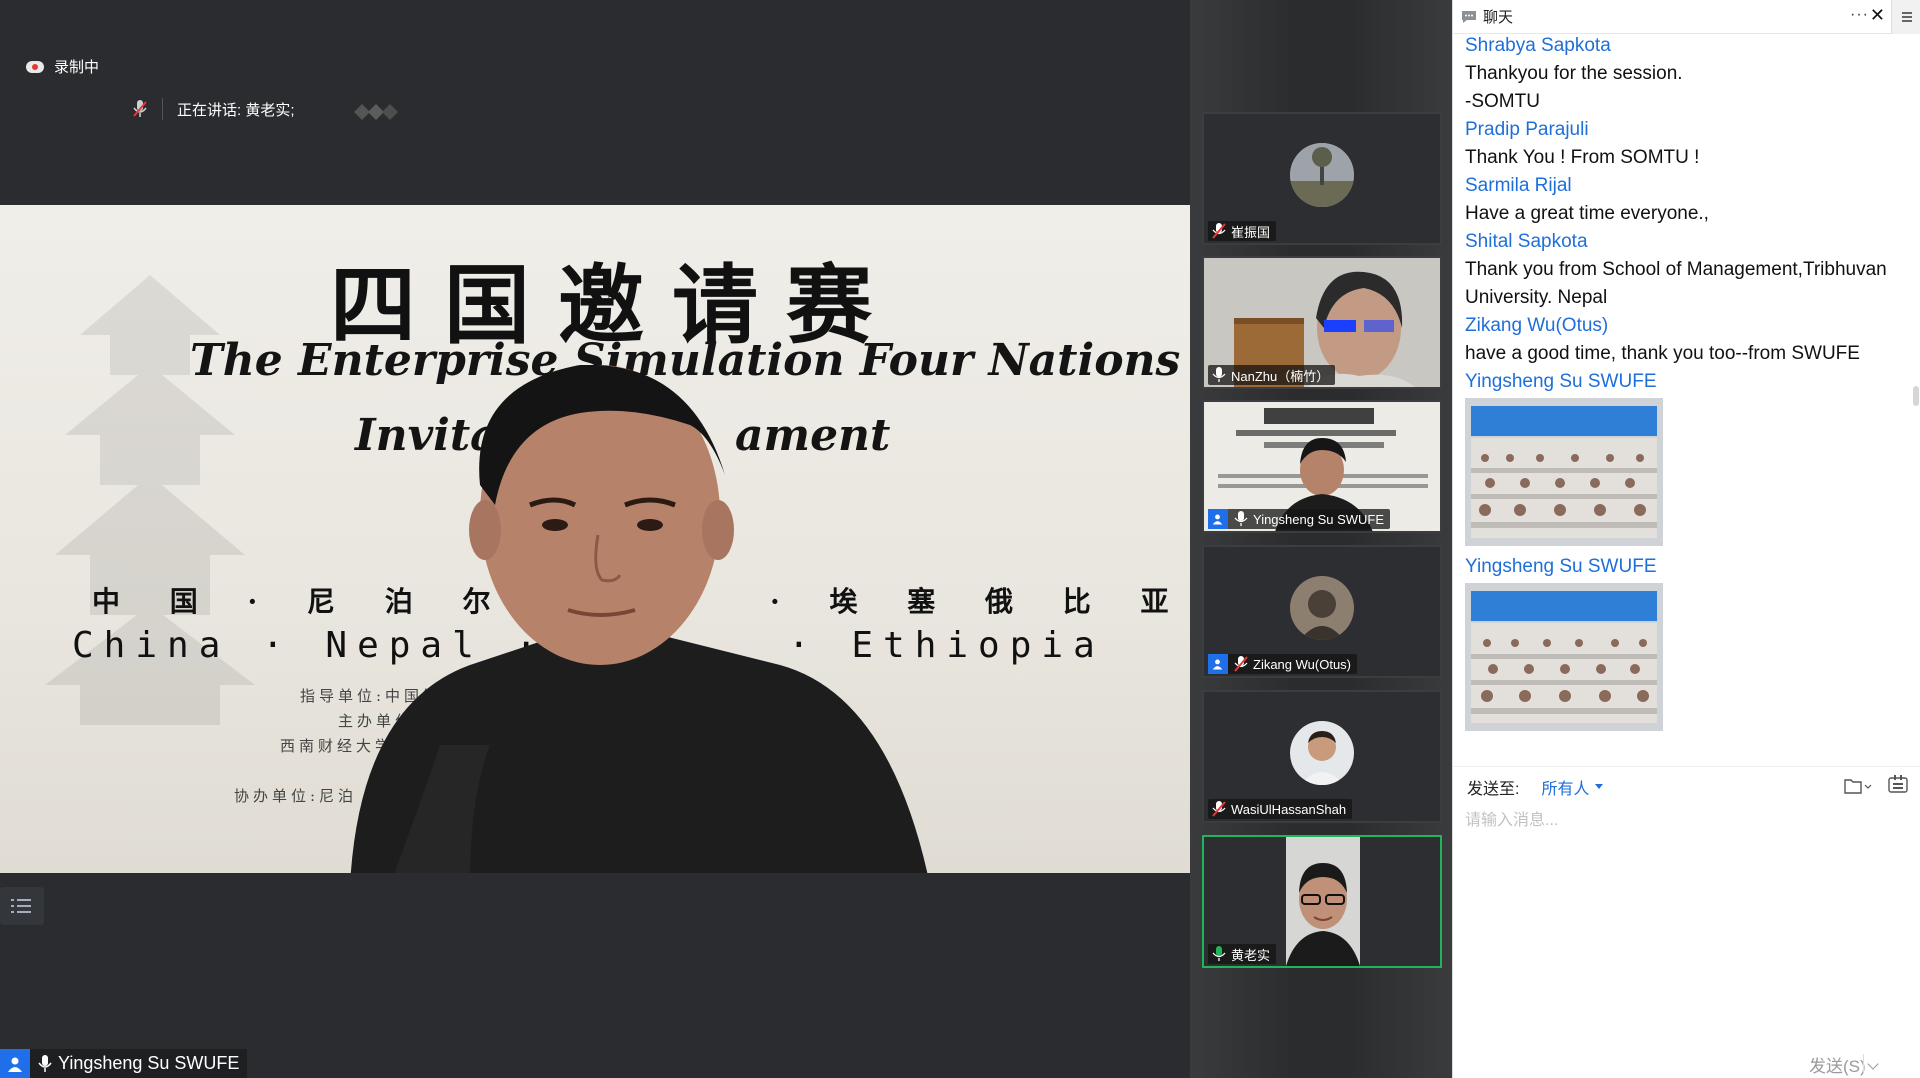 Image resolution: width=1920 pixels, height=1078 pixels. I want to click on participant-label: NanZhu（楠竹）, so click(1272, 375).